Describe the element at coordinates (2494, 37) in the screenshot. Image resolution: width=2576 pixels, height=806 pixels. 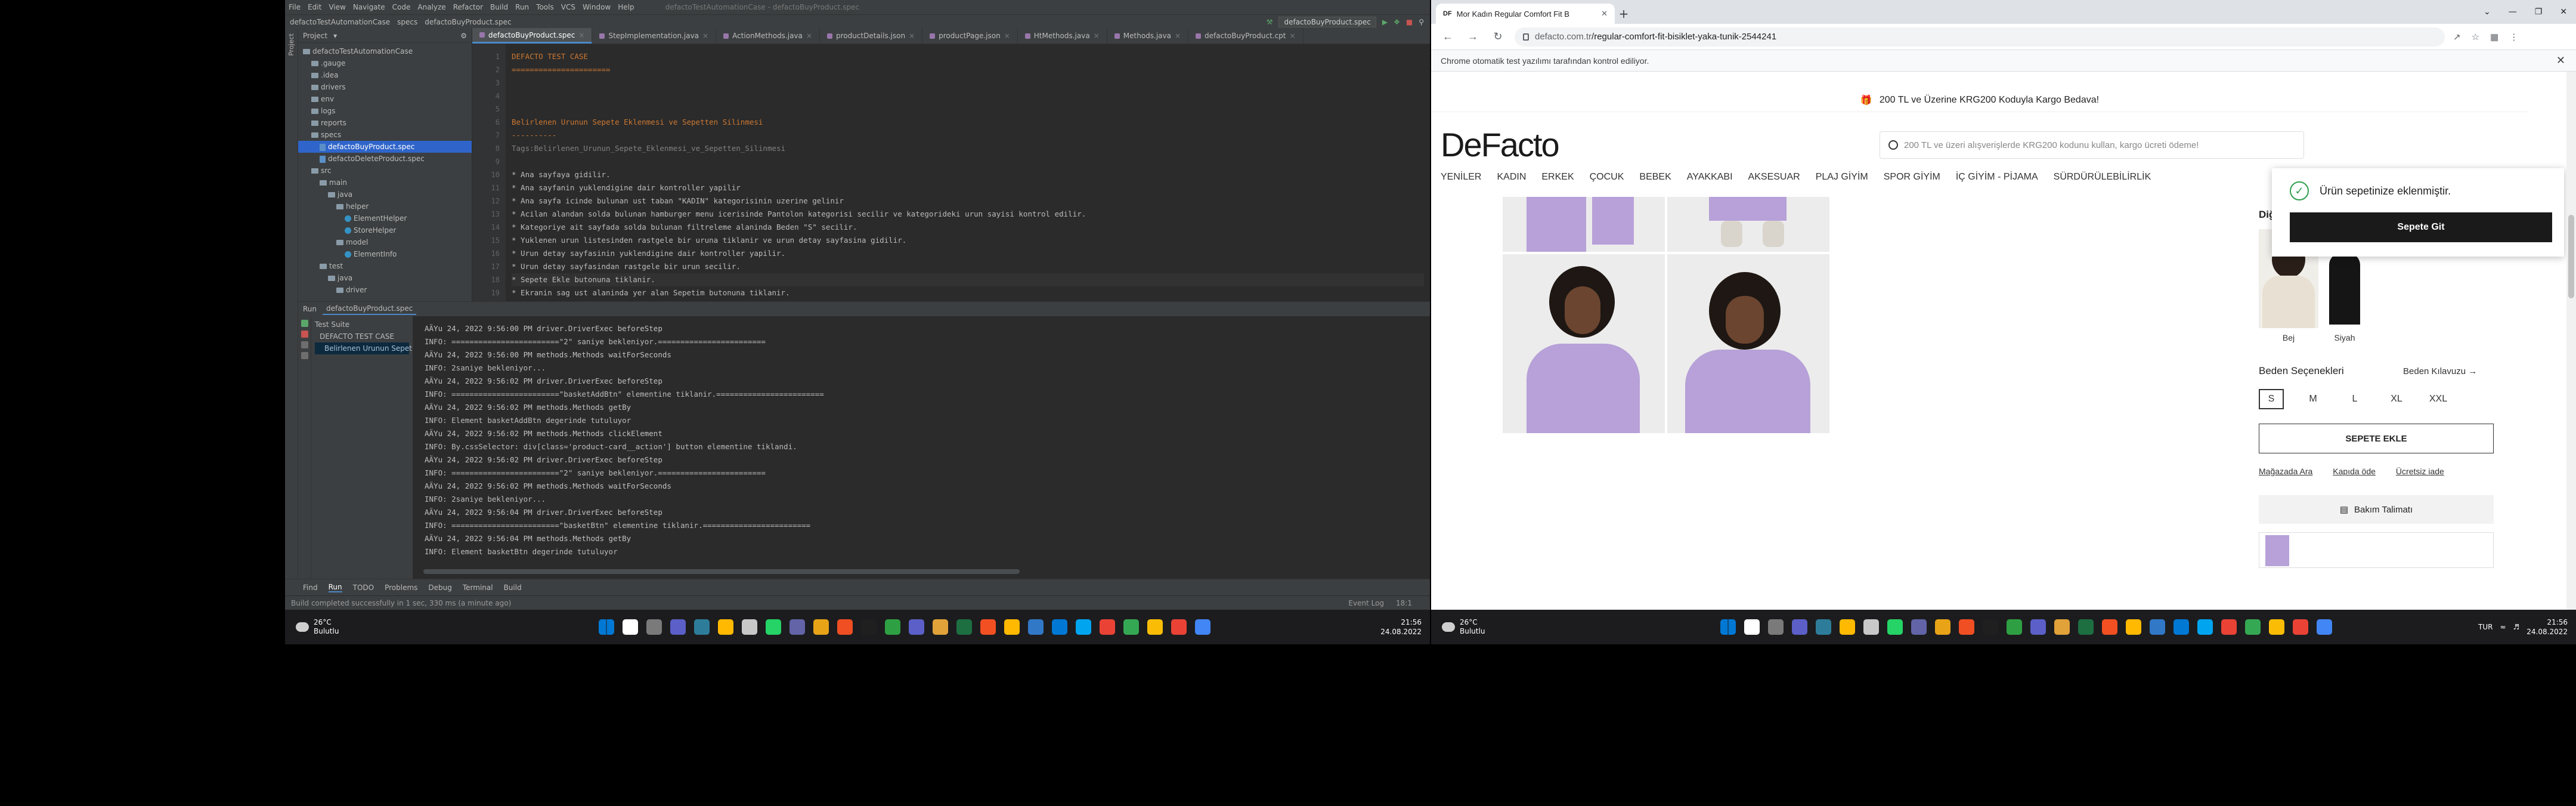
I see `extensions-icon: ▦` at that location.